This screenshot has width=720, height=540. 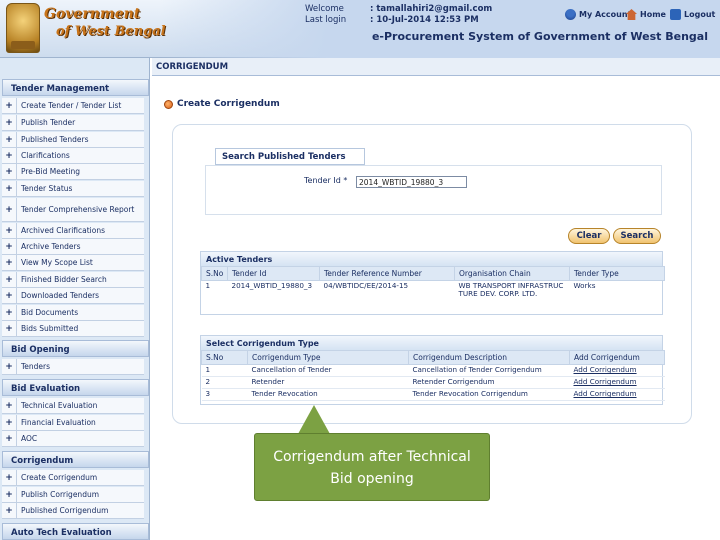 What do you see at coordinates (45, 155) in the screenshot?
I see `sidebar-item-label: Clarifications` at bounding box center [45, 155].